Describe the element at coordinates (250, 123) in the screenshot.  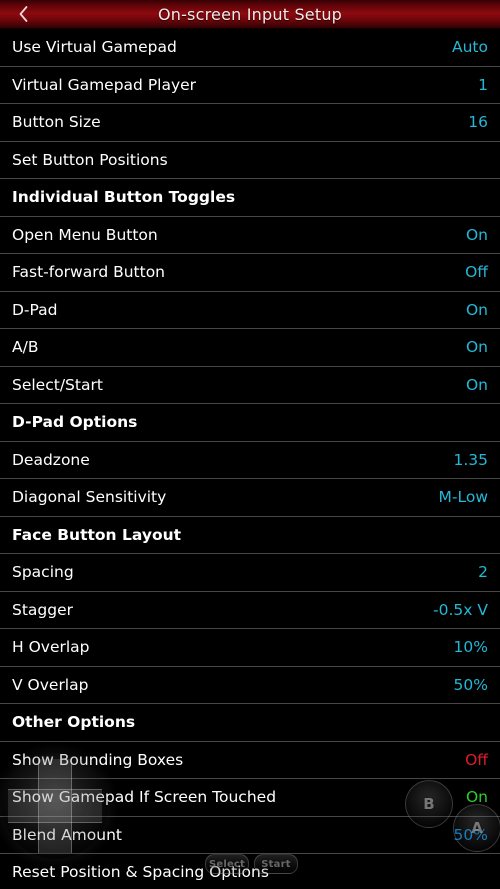
I see `setting-row-button-size: Button Size 16` at that location.